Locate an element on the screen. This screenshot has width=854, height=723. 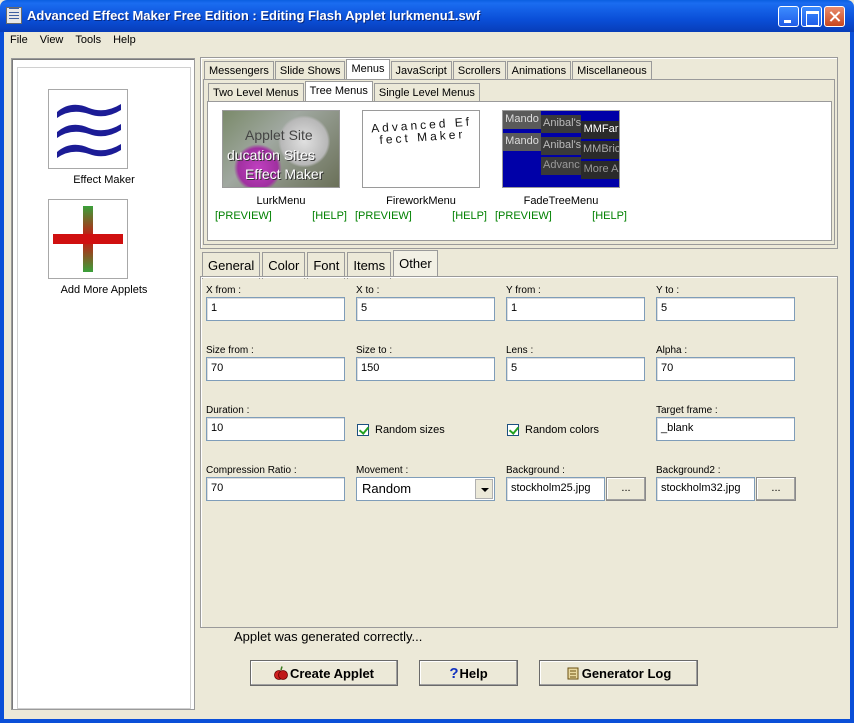
lurkmenu-thumbnail: Applet Site ducation Sites Effect Maker is located at coordinates (281, 149).